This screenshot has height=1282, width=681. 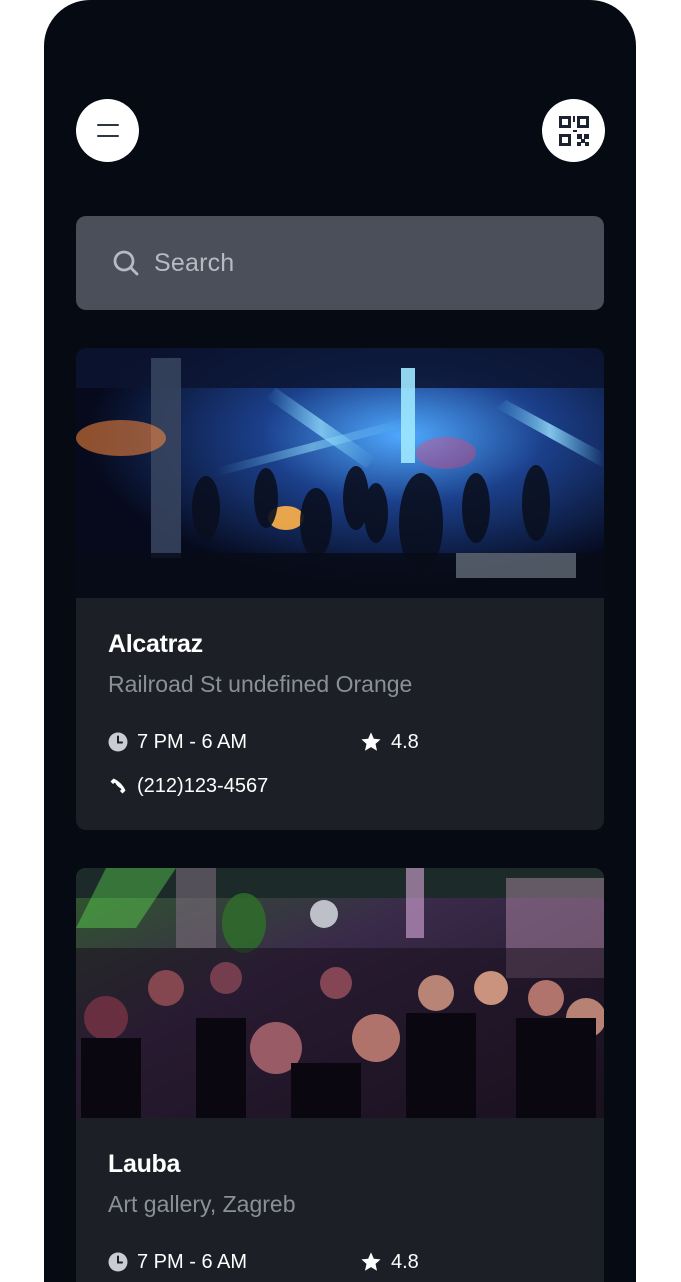 I want to click on phone-icon, so click(x=118, y=786).